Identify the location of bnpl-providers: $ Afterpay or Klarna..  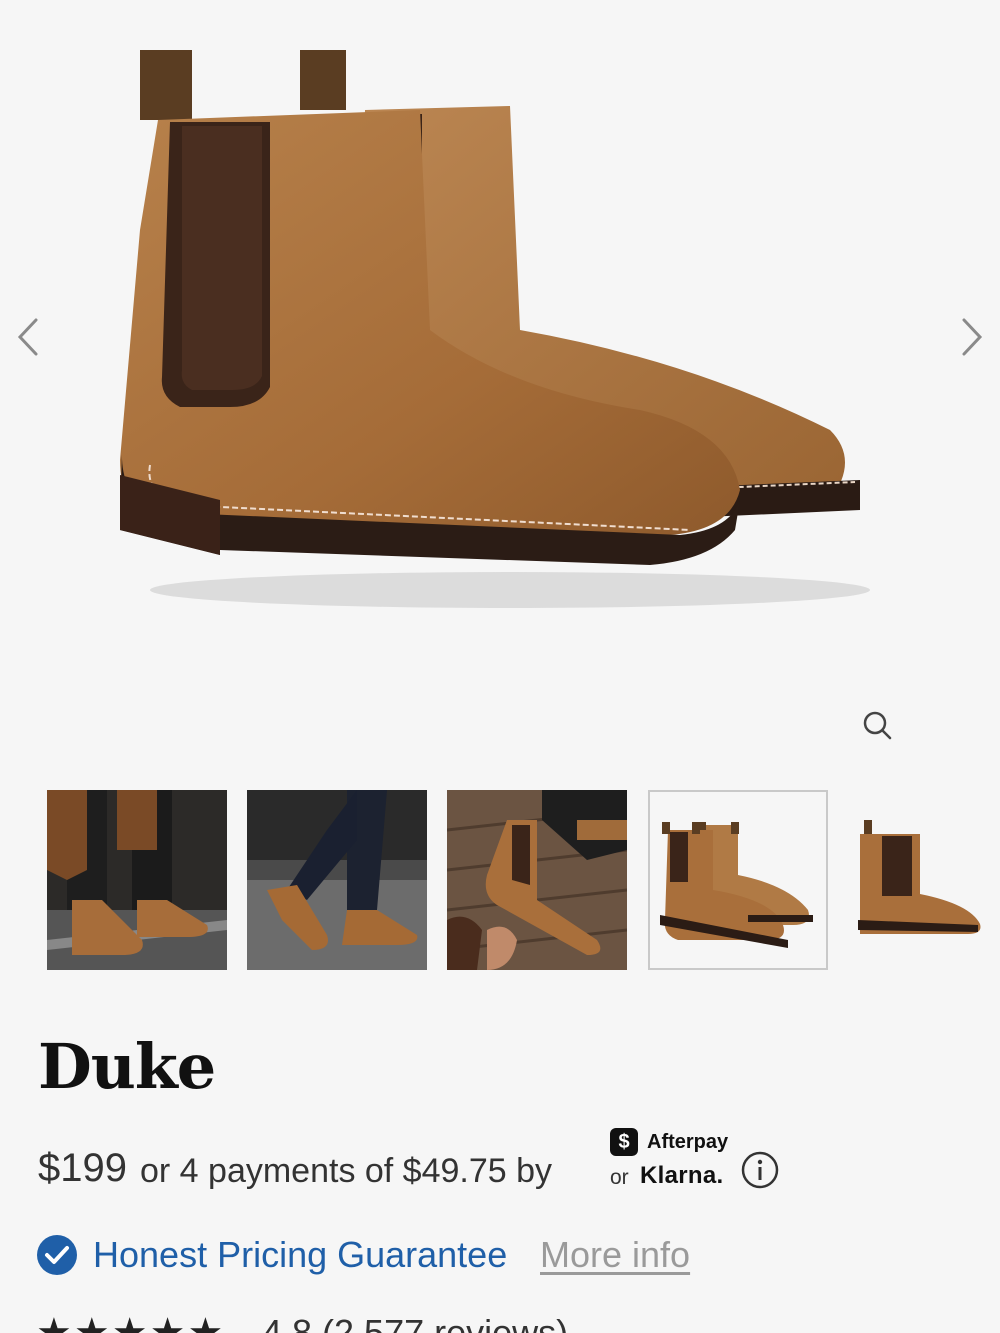
(675, 1163).